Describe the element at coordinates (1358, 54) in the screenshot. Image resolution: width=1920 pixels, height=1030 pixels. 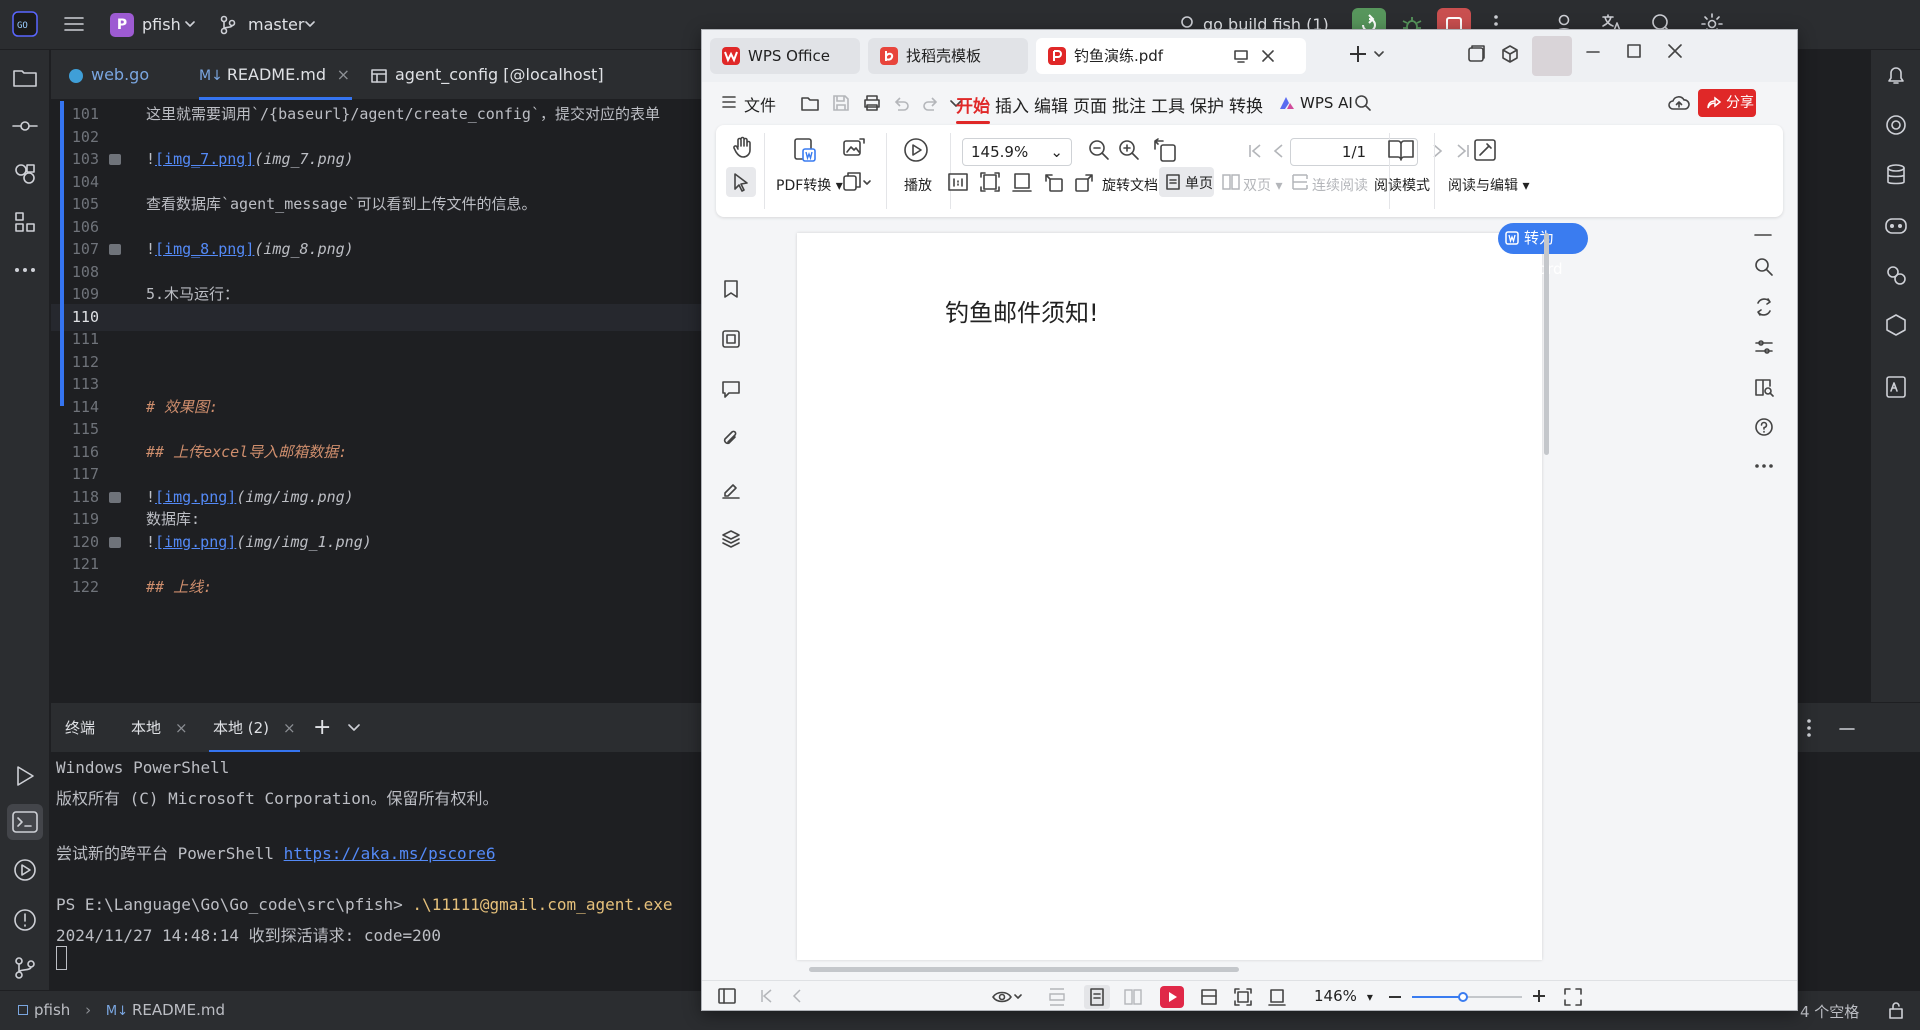
I see `new-tab-plus-icon` at that location.